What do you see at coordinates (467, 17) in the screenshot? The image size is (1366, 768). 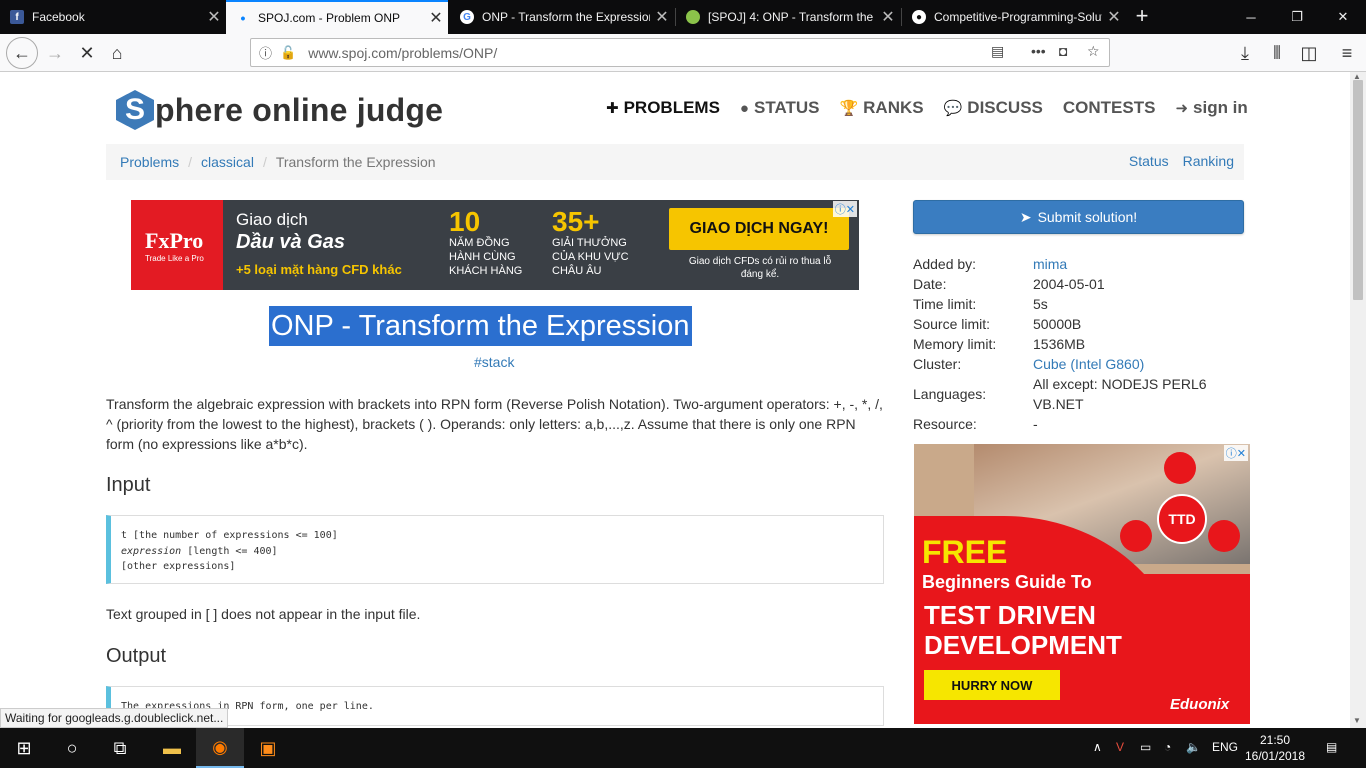 I see `google-favicon-icon: G` at bounding box center [467, 17].